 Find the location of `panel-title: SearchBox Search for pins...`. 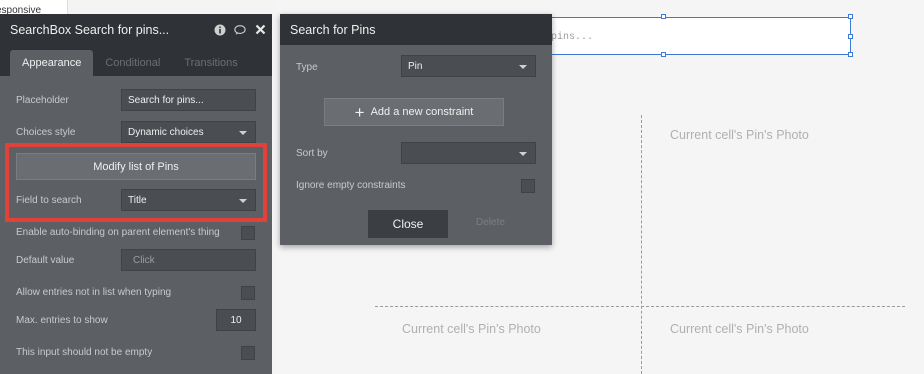

panel-title: SearchBox Search for pins... is located at coordinates (90, 29).